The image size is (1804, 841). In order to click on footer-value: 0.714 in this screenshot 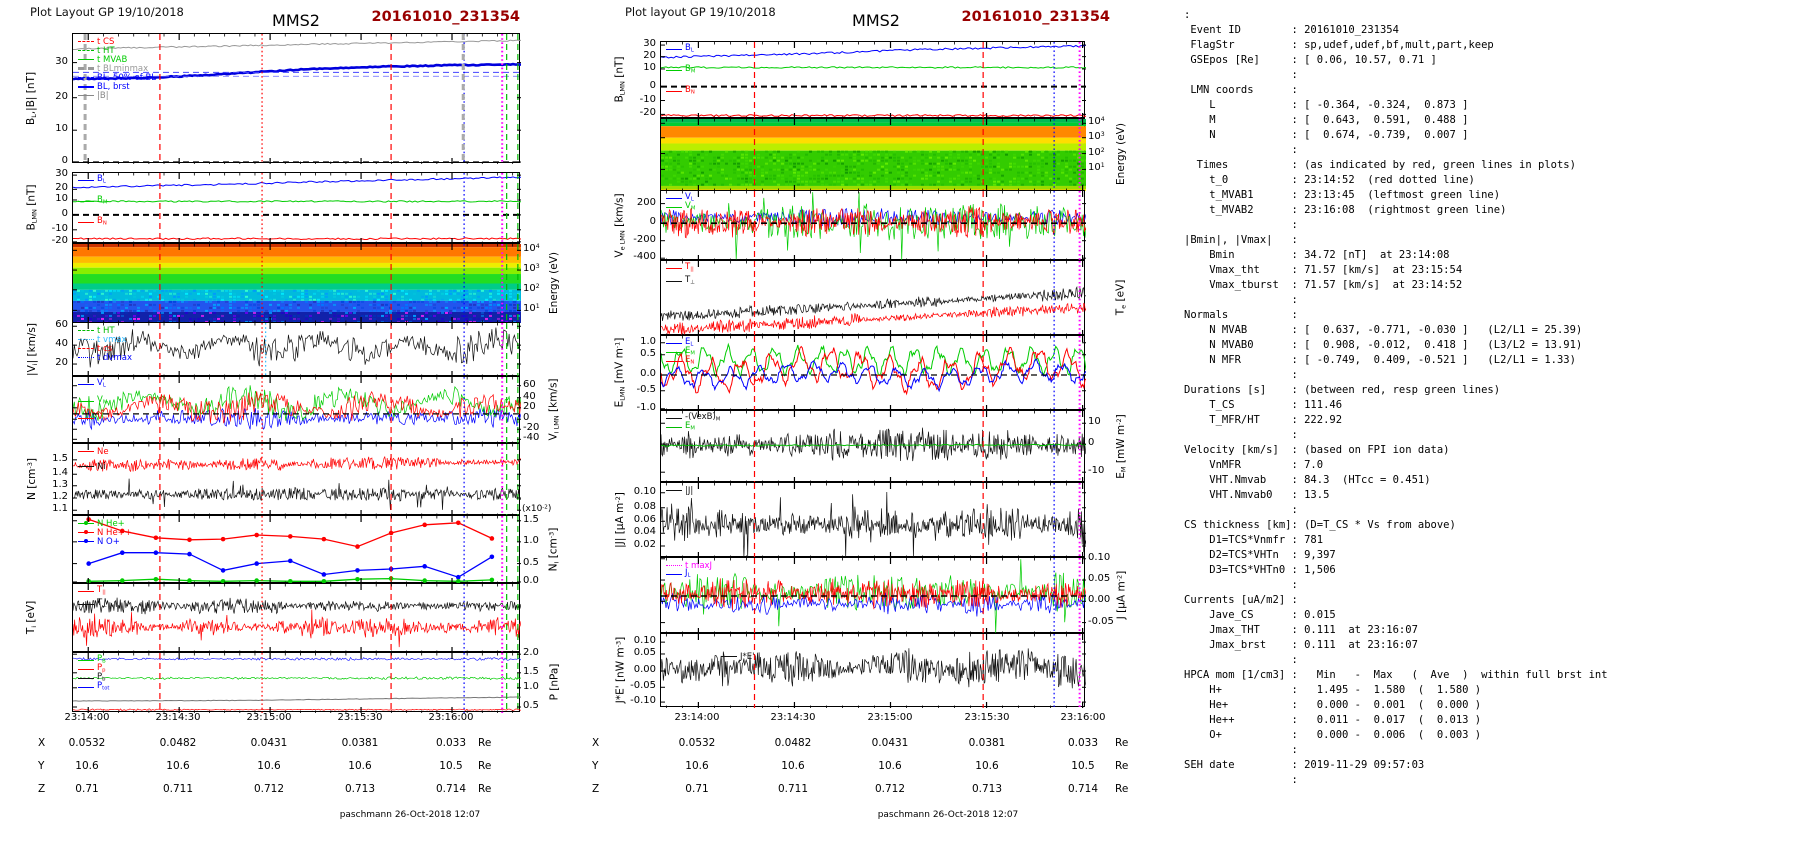, I will do `click(451, 789)`.